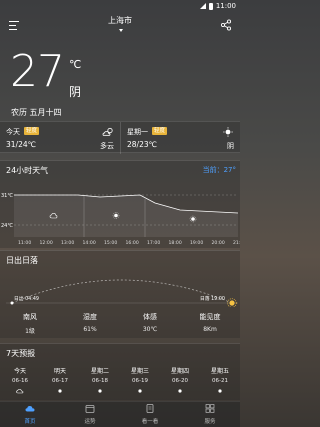  I want to click on share-icon, so click(226, 25).